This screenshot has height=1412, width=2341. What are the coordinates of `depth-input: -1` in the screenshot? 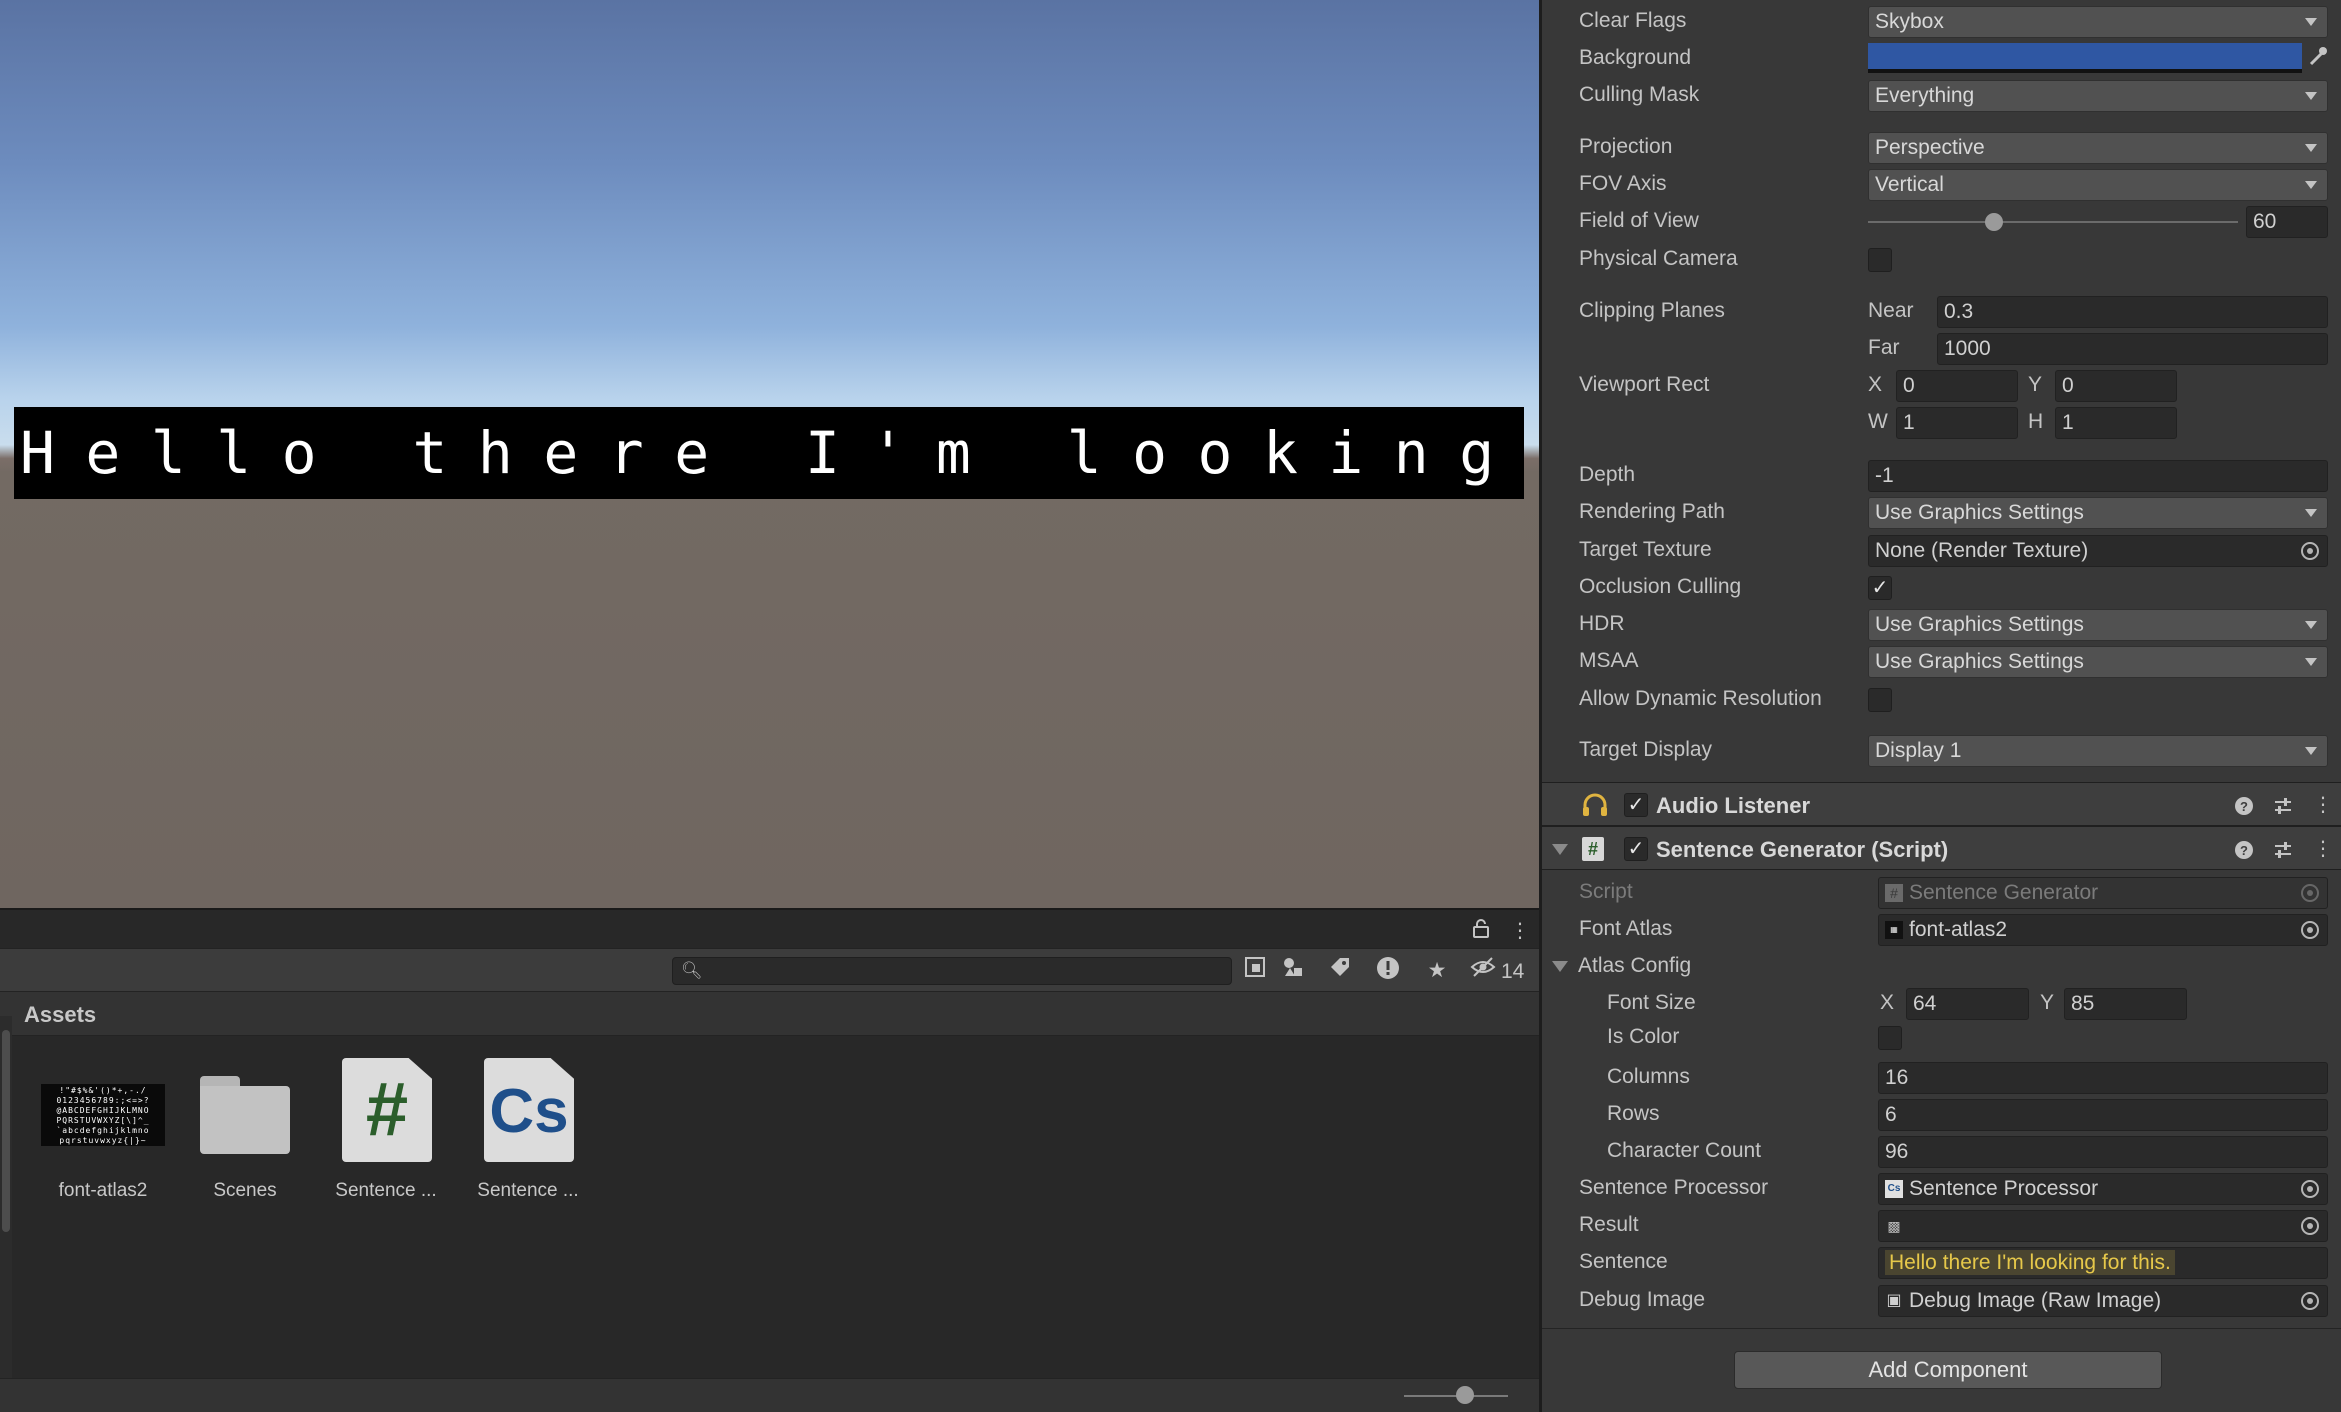 It's located at (2098, 476).